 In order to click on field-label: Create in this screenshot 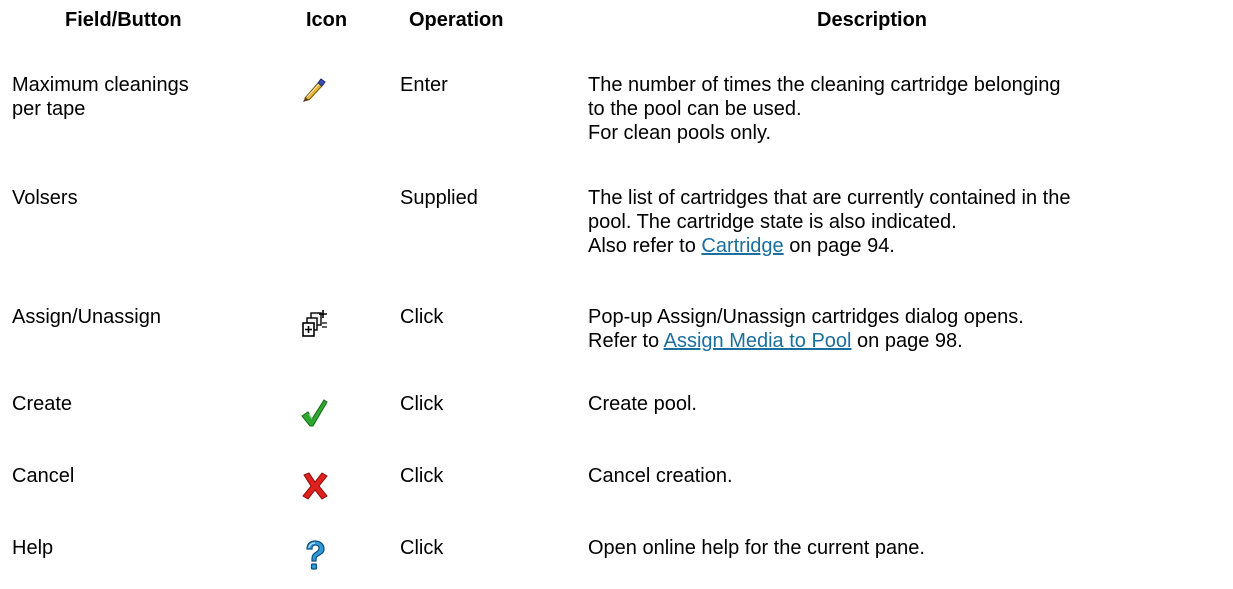, I will do `click(147, 404)`.